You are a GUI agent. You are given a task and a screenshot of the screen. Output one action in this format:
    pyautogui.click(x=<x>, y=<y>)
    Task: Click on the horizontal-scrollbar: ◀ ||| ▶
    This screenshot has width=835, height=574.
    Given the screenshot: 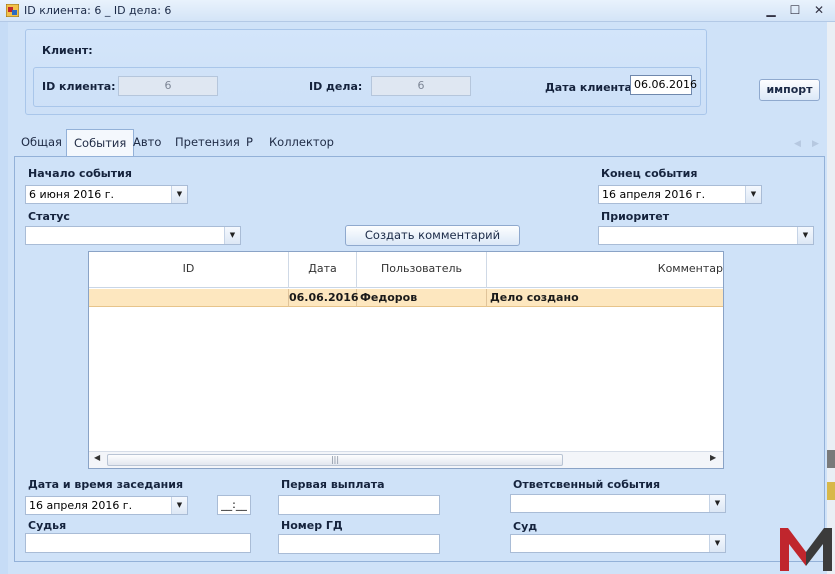 What is the action you would take?
    pyautogui.click(x=406, y=459)
    